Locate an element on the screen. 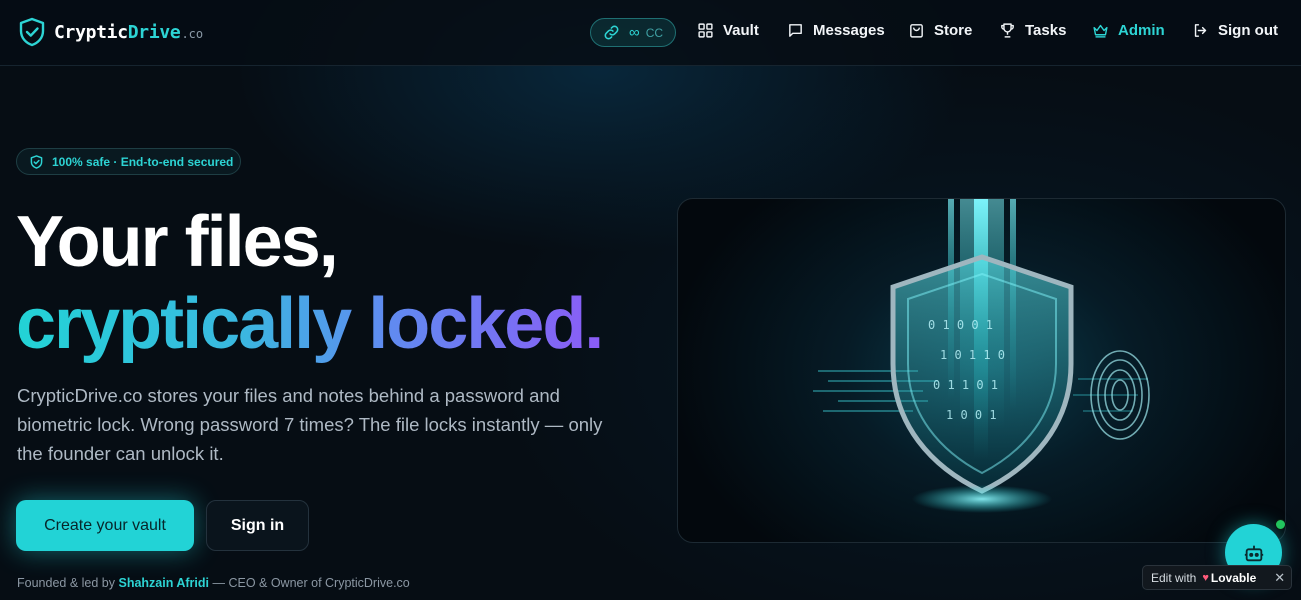  store-icon is located at coordinates (916, 31).